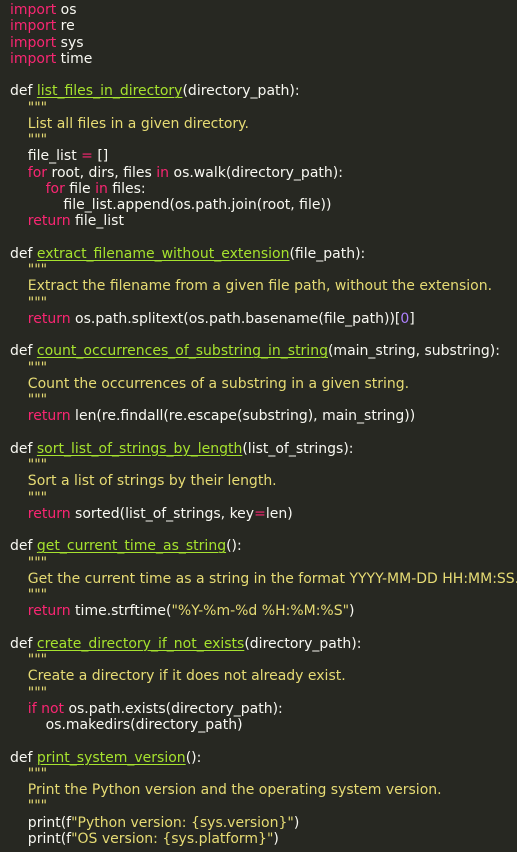 The width and height of the screenshot is (517, 852). What do you see at coordinates (413, 351) in the screenshot?
I see `code-token: (main_string, substring):` at bounding box center [413, 351].